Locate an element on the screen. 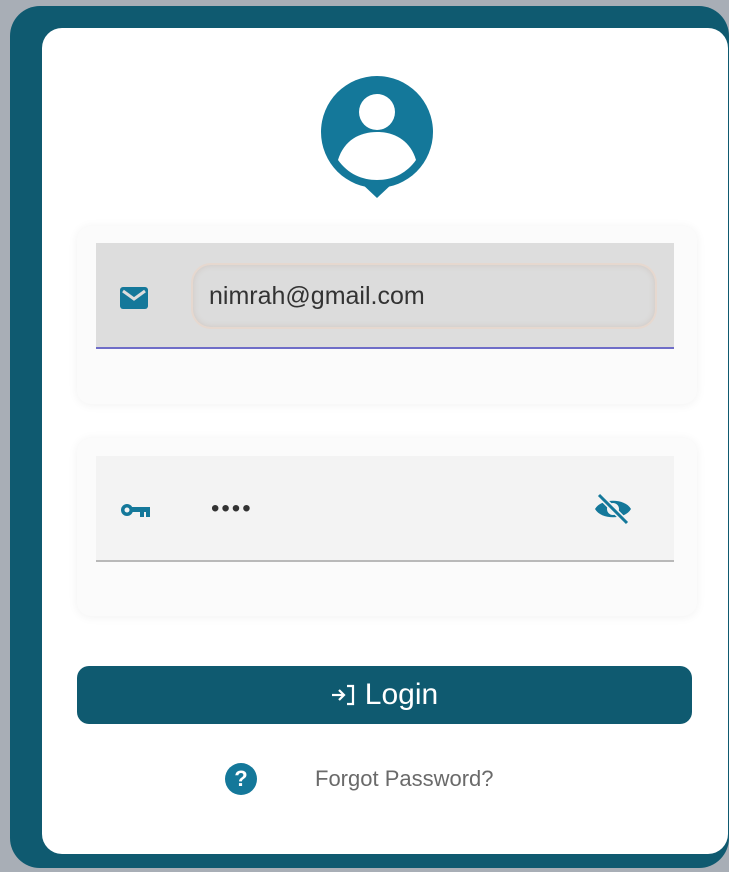  password-input is located at coordinates (391, 509).